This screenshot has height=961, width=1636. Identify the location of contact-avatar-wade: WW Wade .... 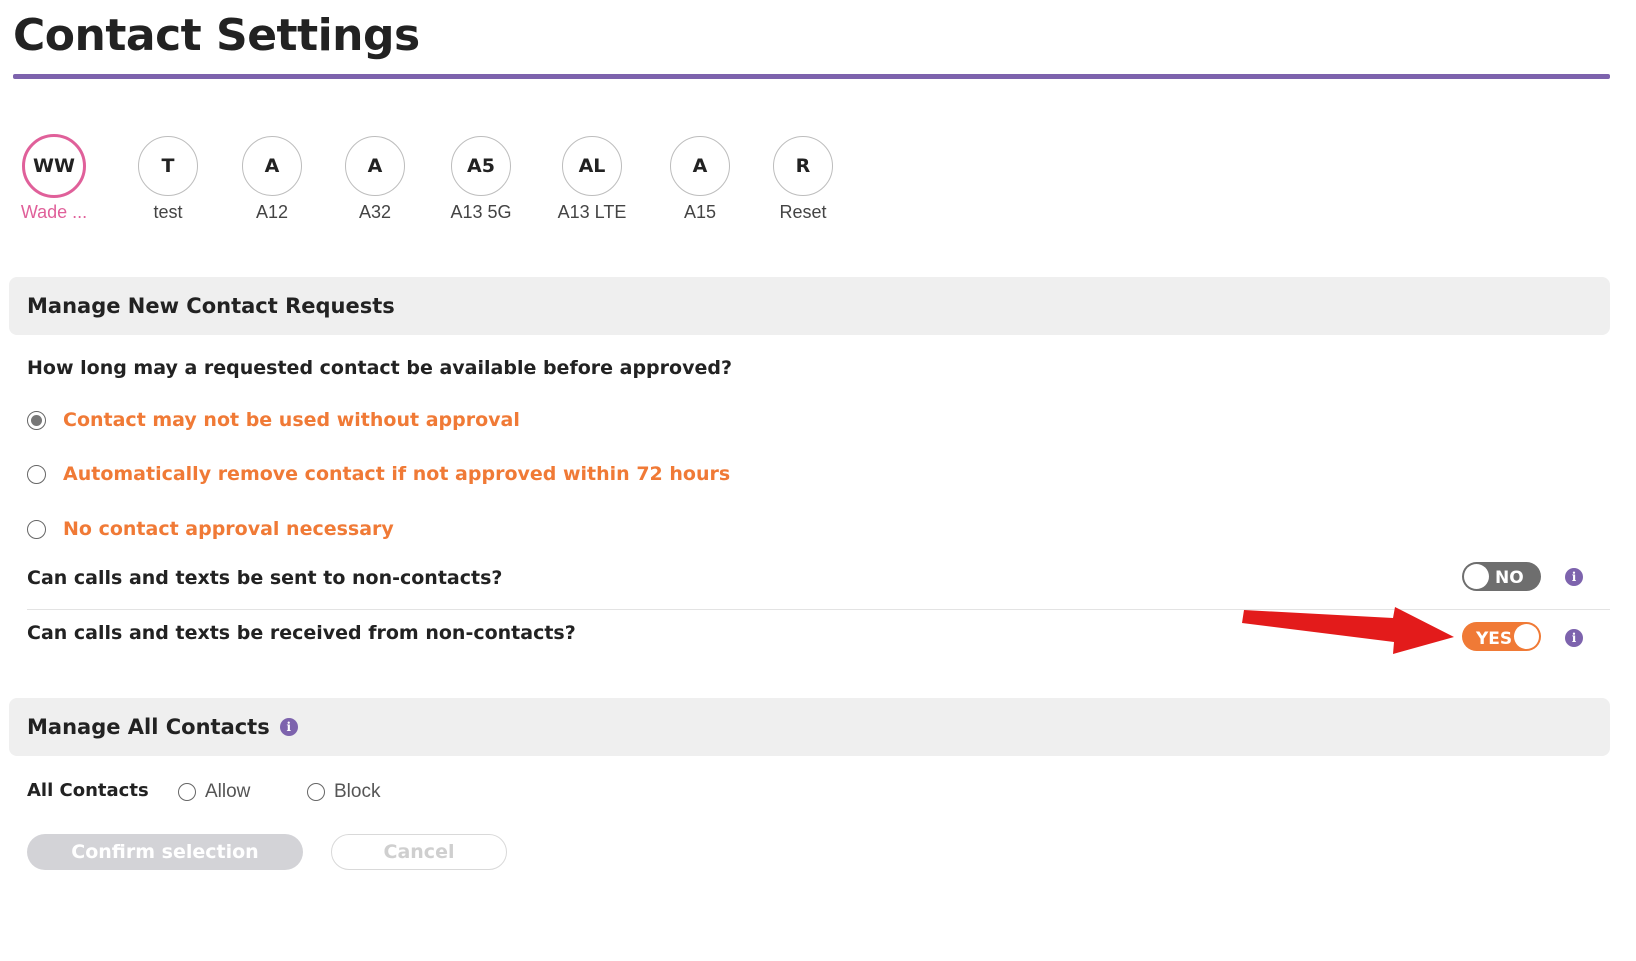
(54, 178).